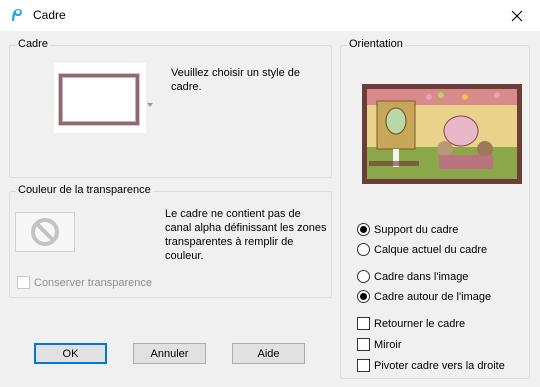  What do you see at coordinates (236, 80) in the screenshot?
I see `frame-description: Veuillez choisir un style de cadre.` at bounding box center [236, 80].